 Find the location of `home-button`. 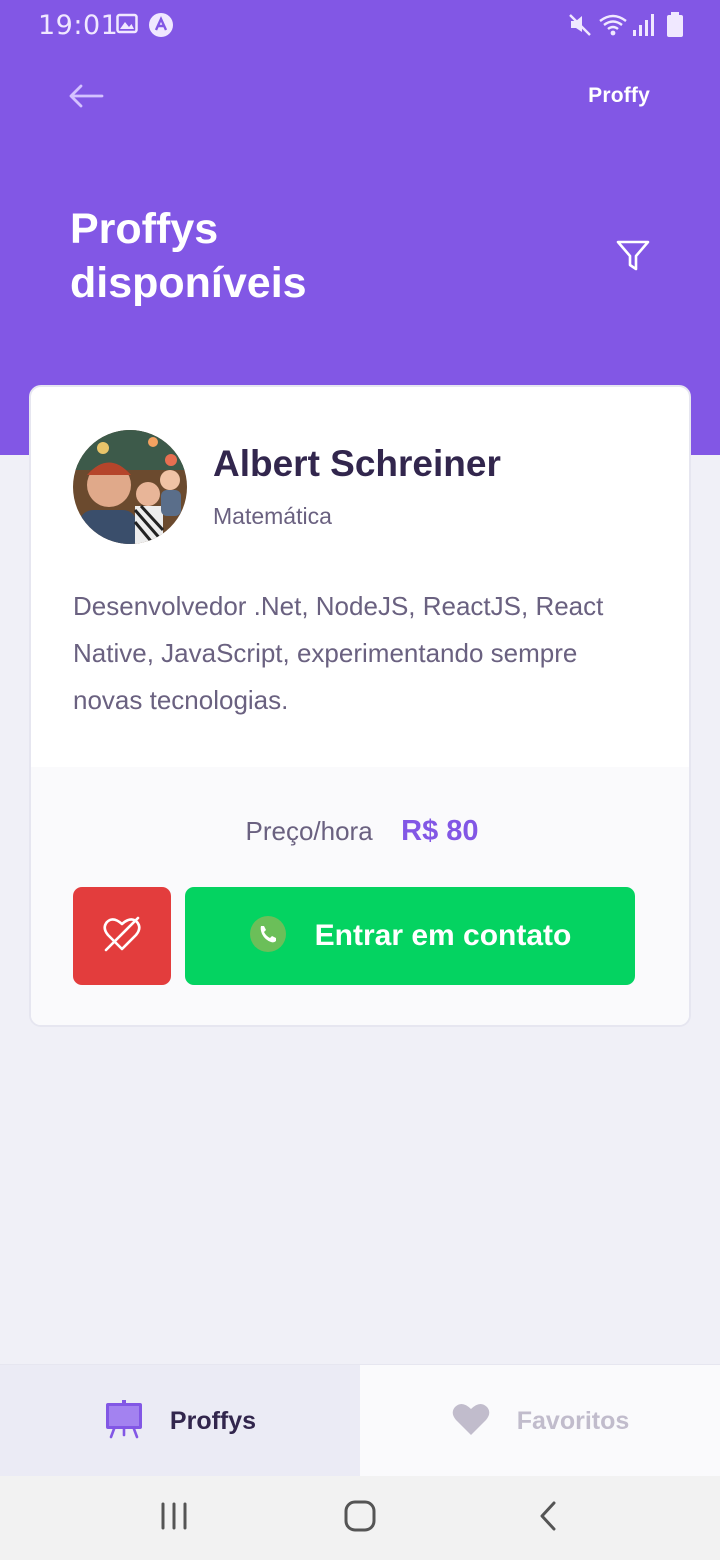

home-button is located at coordinates (360, 1518).